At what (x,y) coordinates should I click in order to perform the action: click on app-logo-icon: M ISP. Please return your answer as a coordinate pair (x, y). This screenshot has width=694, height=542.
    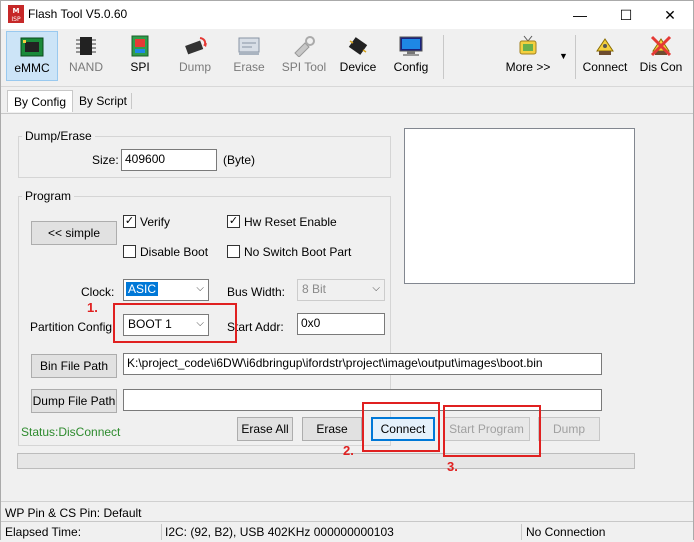
    Looking at the image, I should click on (16, 14).